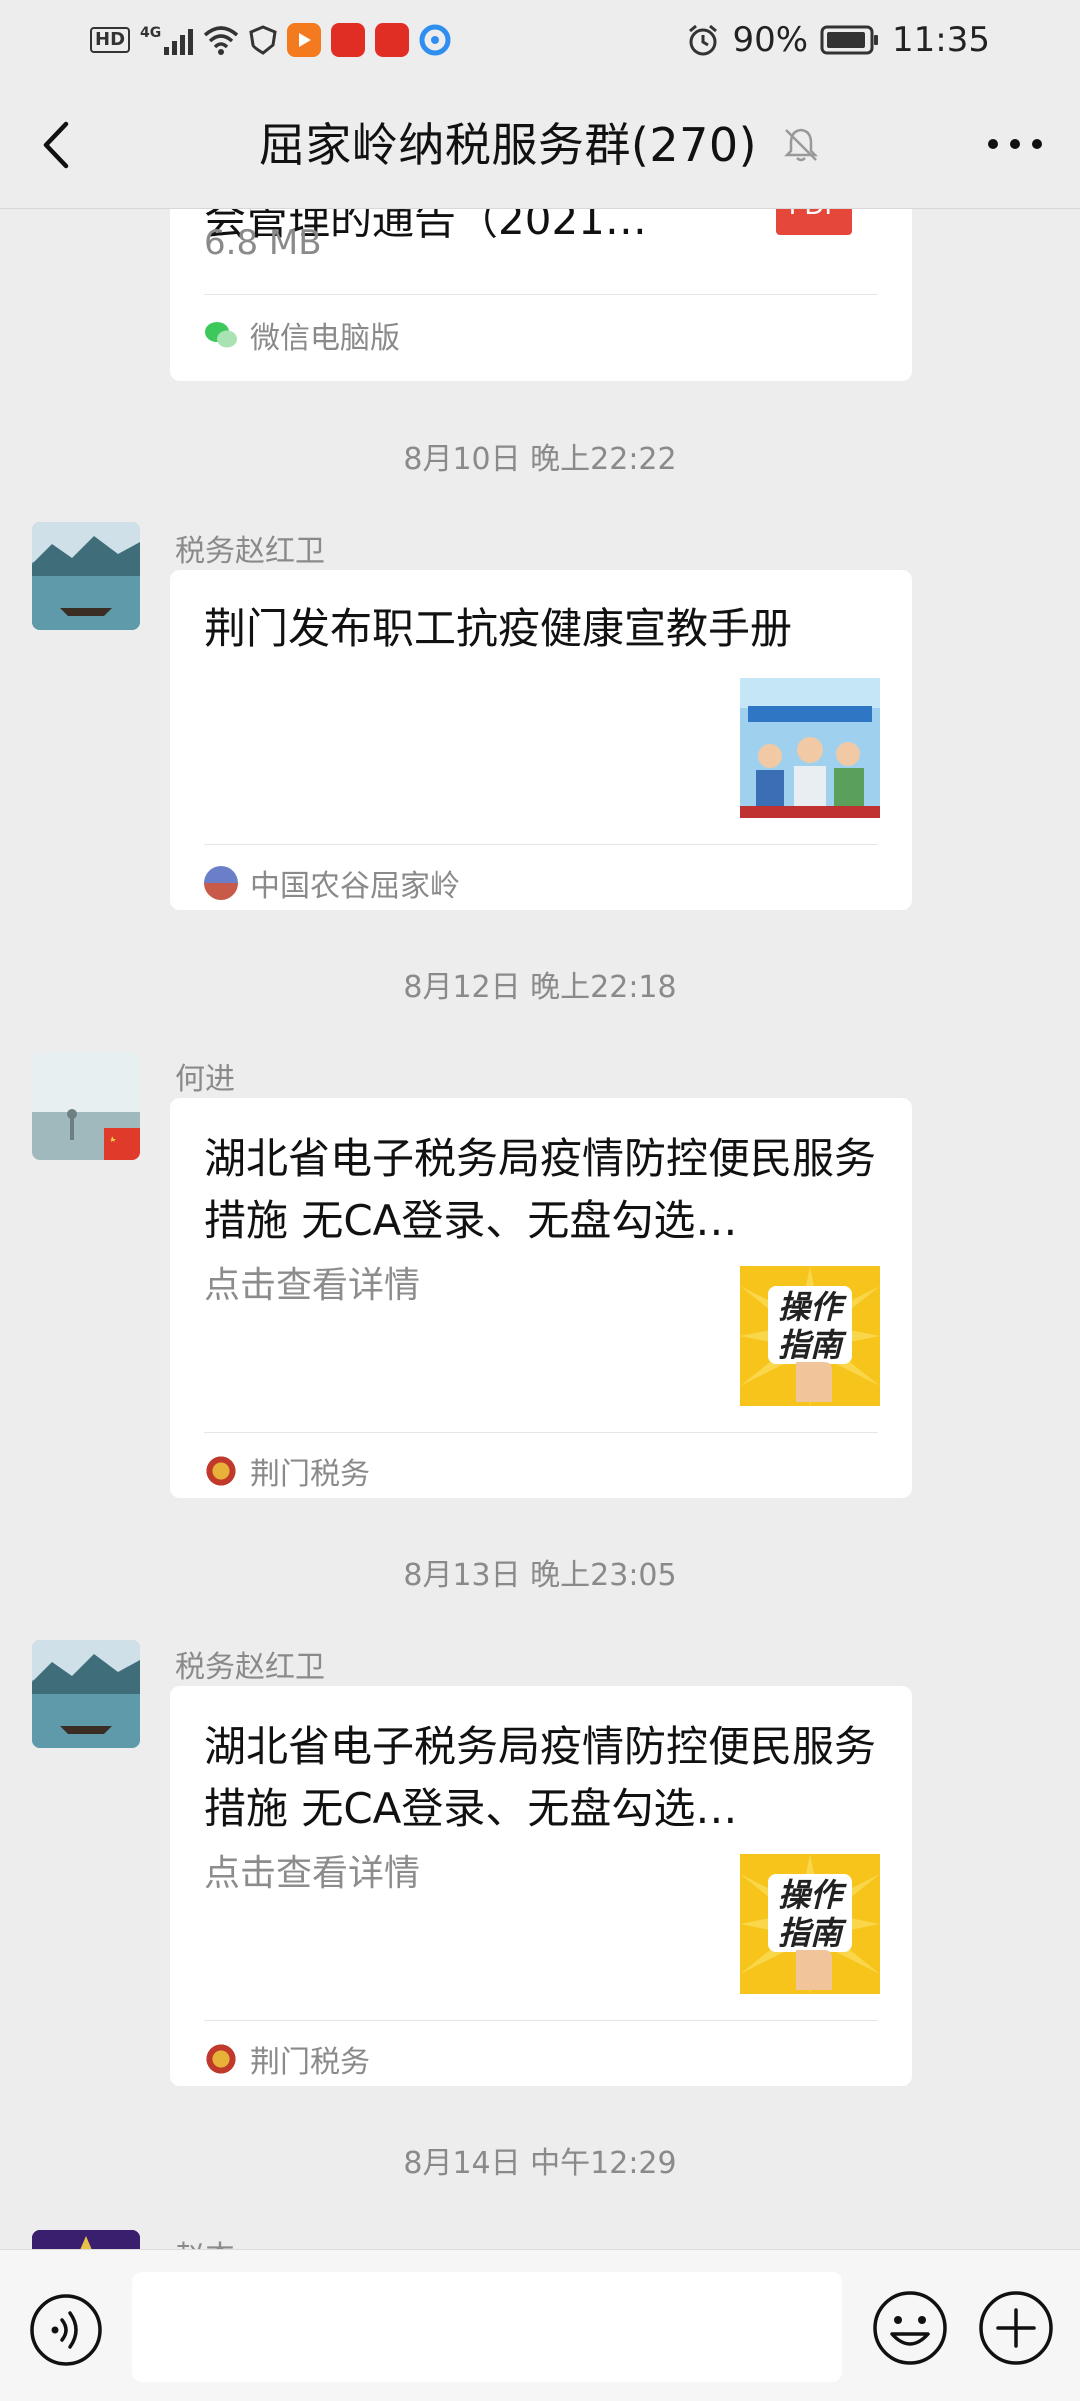  What do you see at coordinates (814, 215) in the screenshot?
I see `pdf-badge-label: PDF` at bounding box center [814, 215].